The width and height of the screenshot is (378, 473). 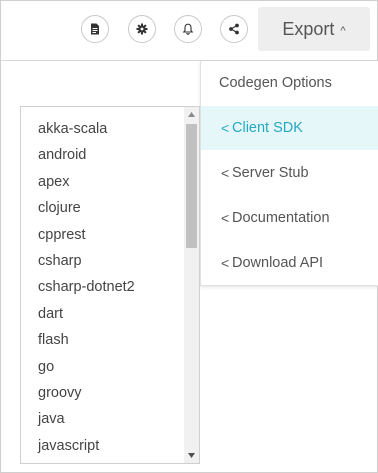 What do you see at coordinates (59, 208) in the screenshot?
I see `list-item: clojure` at bounding box center [59, 208].